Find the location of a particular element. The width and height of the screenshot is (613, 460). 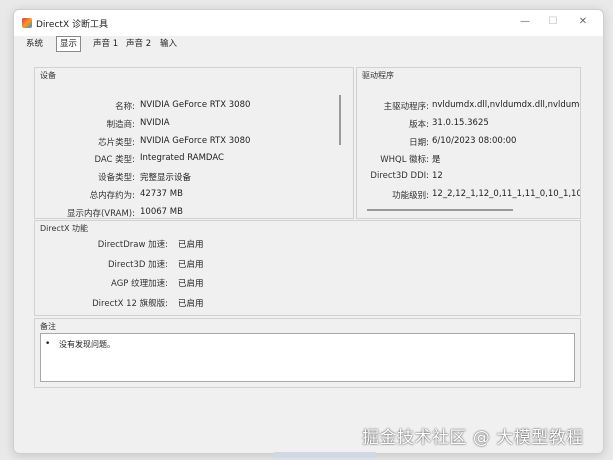

title-bar: DirectX 诊断工具 — ☐ ✕ is located at coordinates (308, 23).